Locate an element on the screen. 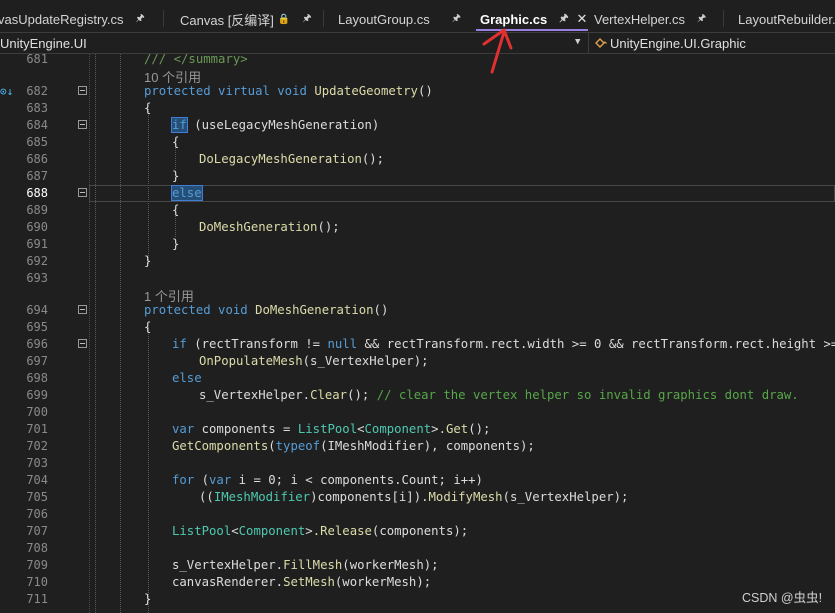 The width and height of the screenshot is (835, 613). tab-layout-rebuilder: LayoutRebuilder. is located at coordinates (786, 19).